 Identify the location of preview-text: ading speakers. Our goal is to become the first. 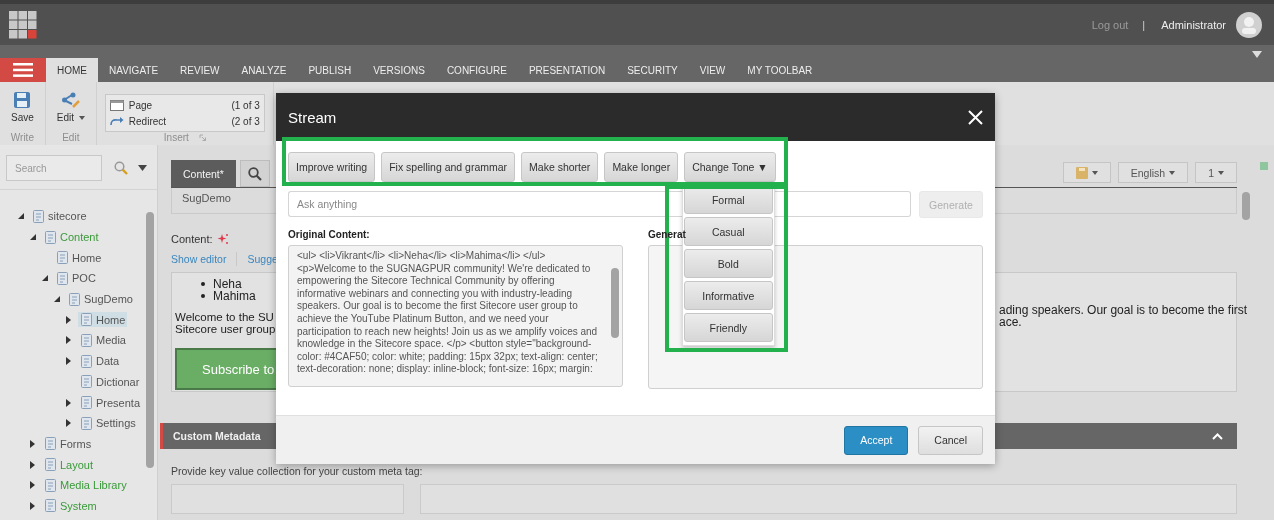
(1123, 311).